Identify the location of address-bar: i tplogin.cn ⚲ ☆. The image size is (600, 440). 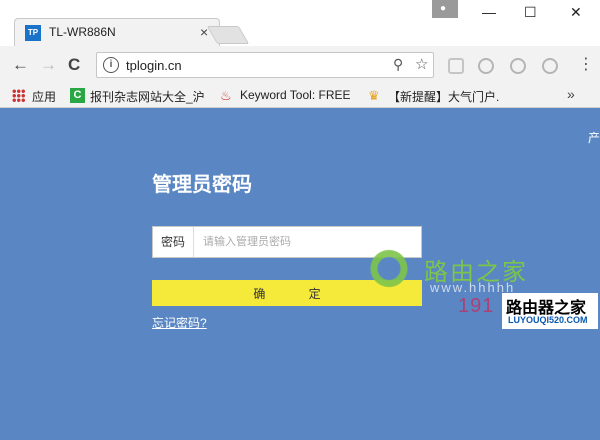
(265, 65).